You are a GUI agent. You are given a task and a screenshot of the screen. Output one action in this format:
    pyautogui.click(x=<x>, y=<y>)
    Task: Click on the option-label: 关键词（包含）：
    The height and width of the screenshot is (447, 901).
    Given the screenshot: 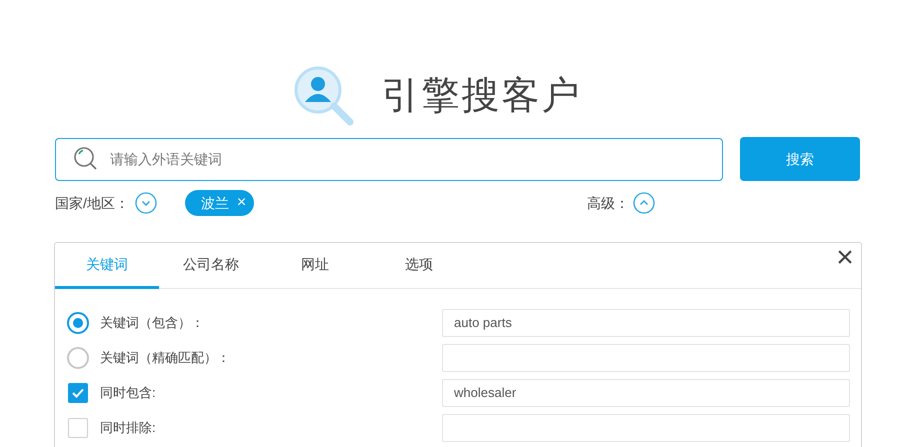 What is the action you would take?
    pyautogui.click(x=152, y=323)
    